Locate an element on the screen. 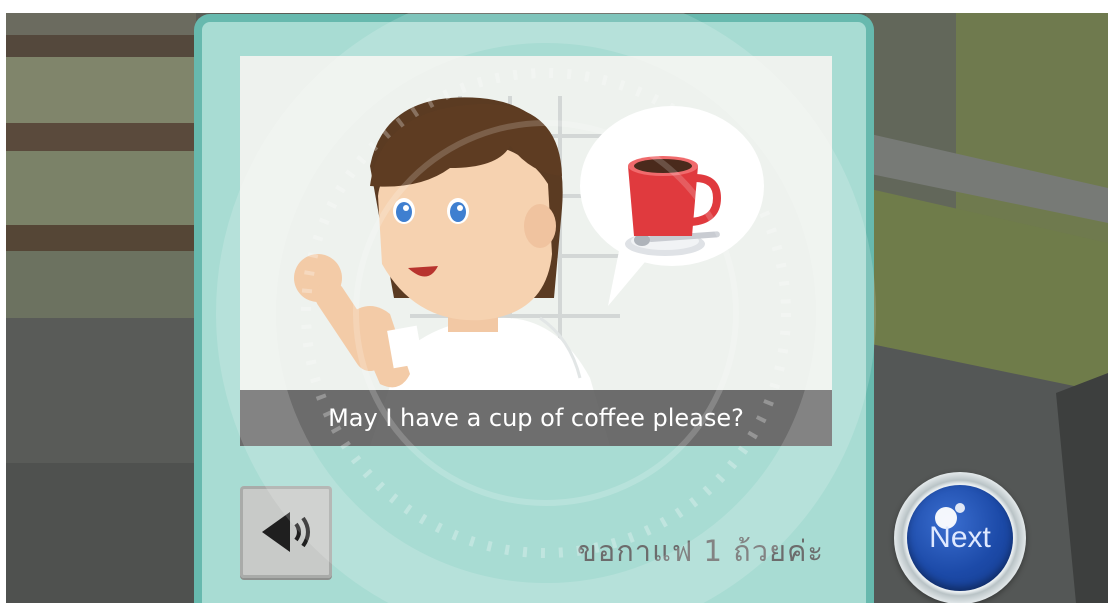 Image resolution: width=1108 pixels, height=603 pixels. next-label: Next is located at coordinates (960, 537).